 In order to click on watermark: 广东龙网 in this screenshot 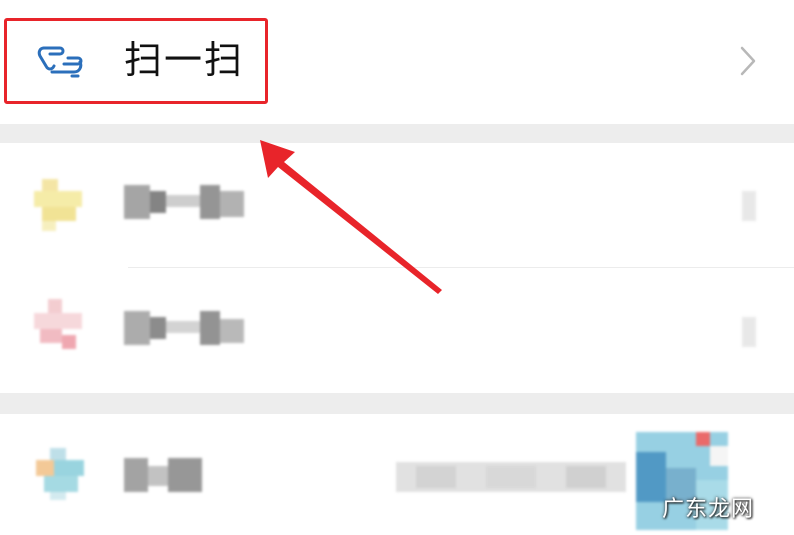, I will do `click(707, 509)`.